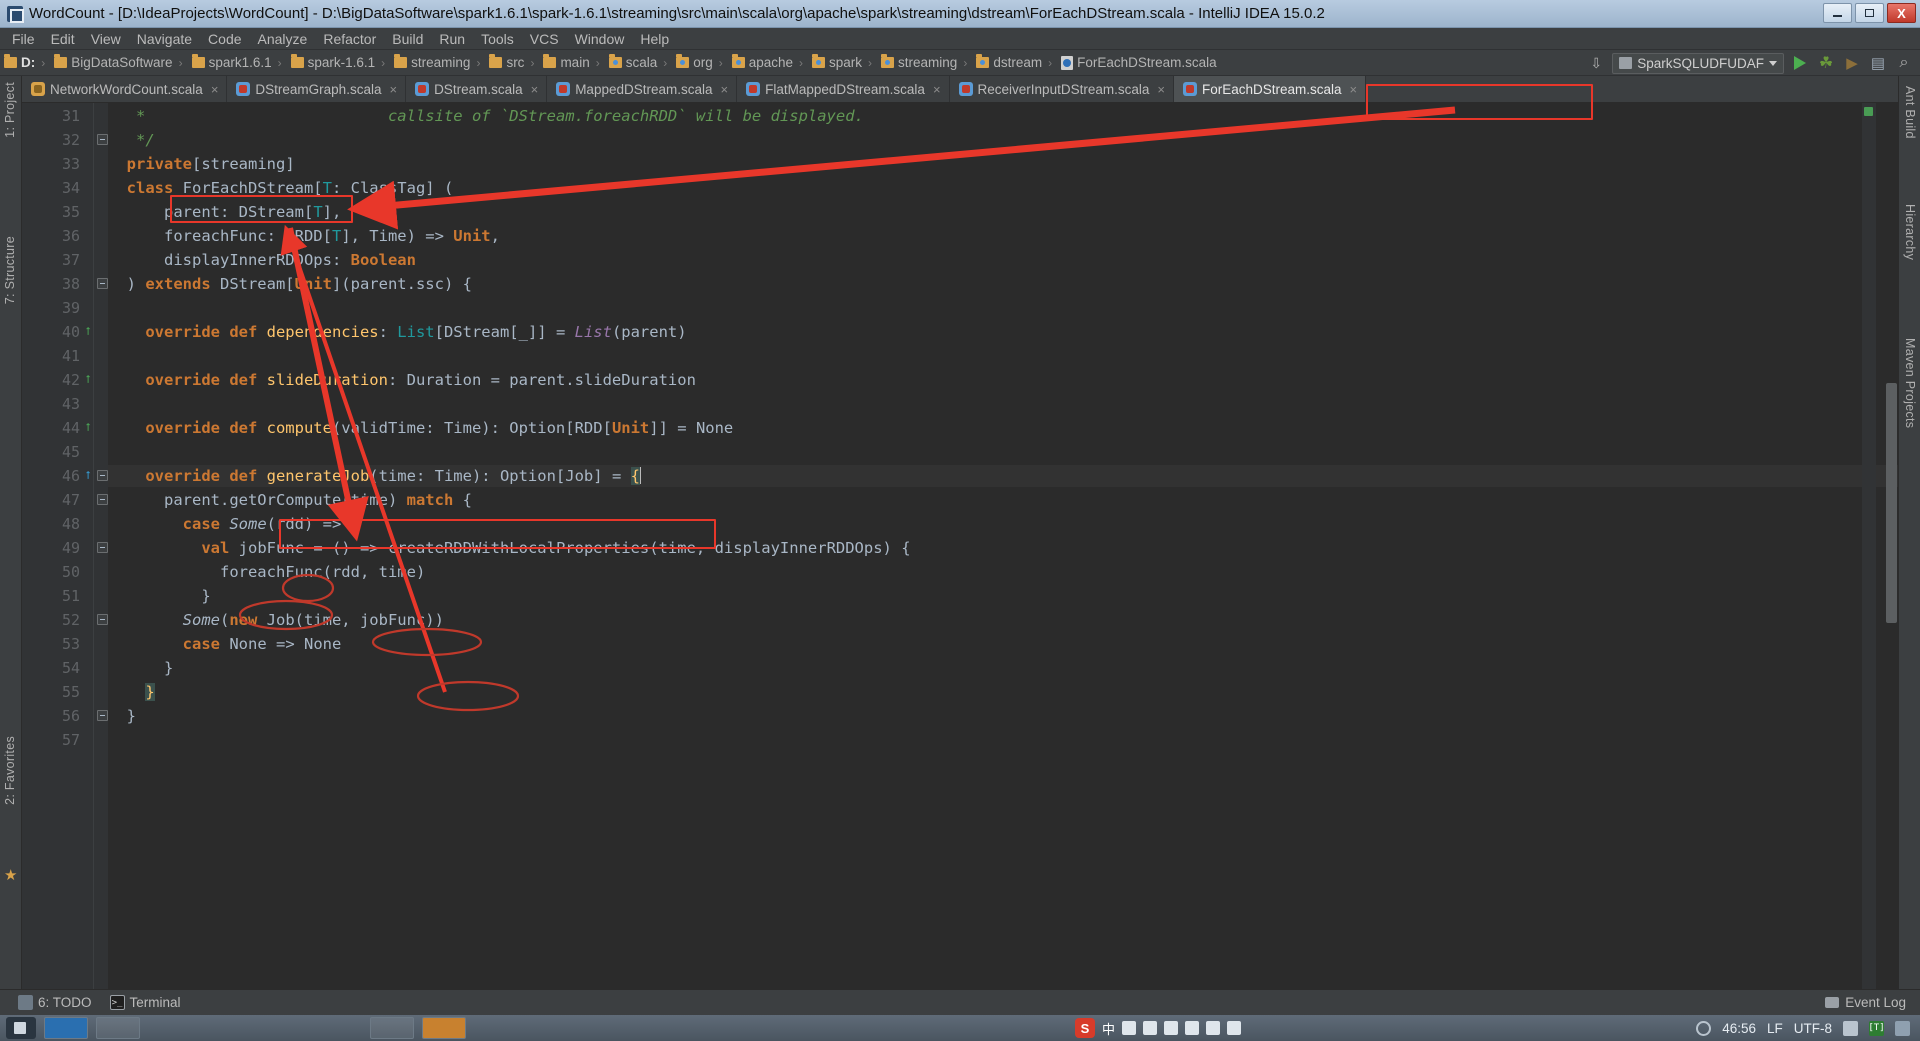 Image resolution: width=1920 pixels, height=1041 pixels. I want to click on download-updates-icon: ⇩, so click(1596, 63).